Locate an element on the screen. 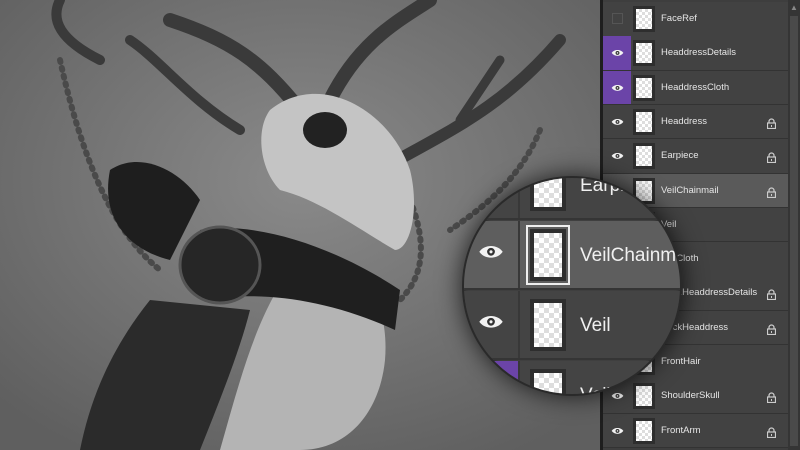  earpiece is located at coordinates (220, 265).